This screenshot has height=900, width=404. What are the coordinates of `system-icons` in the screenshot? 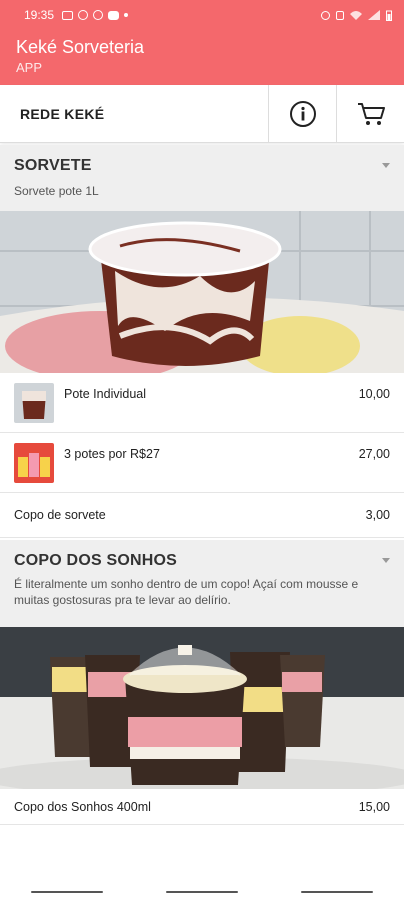 It's located at (356, 15).